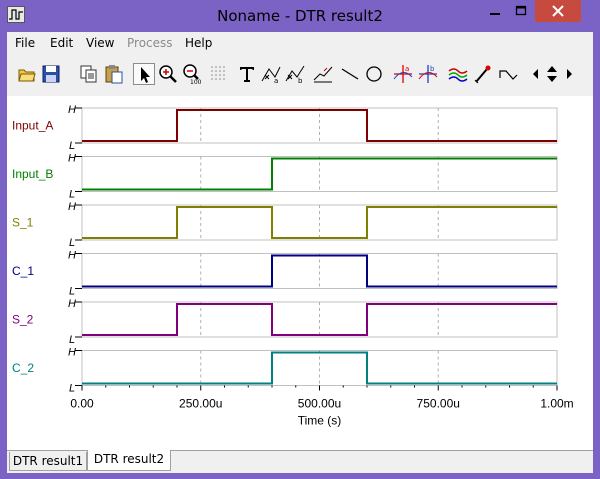  What do you see at coordinates (32, 174) in the screenshot?
I see `signal-label-input-b: Input_B` at bounding box center [32, 174].